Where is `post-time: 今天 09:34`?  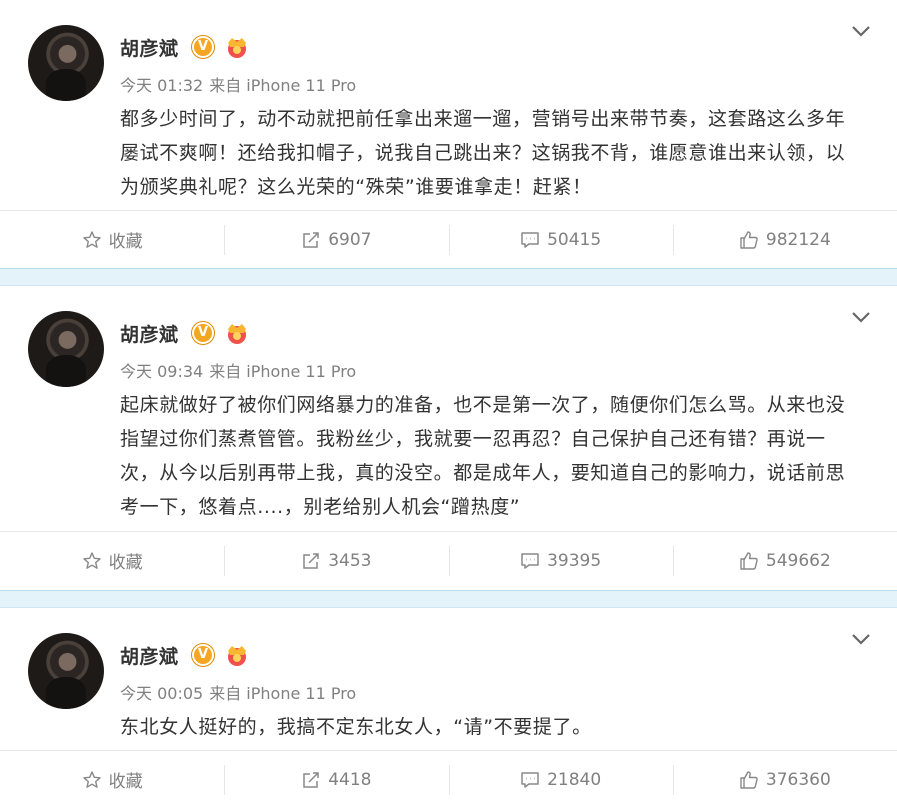 post-time: 今天 09:34 is located at coordinates (161, 371).